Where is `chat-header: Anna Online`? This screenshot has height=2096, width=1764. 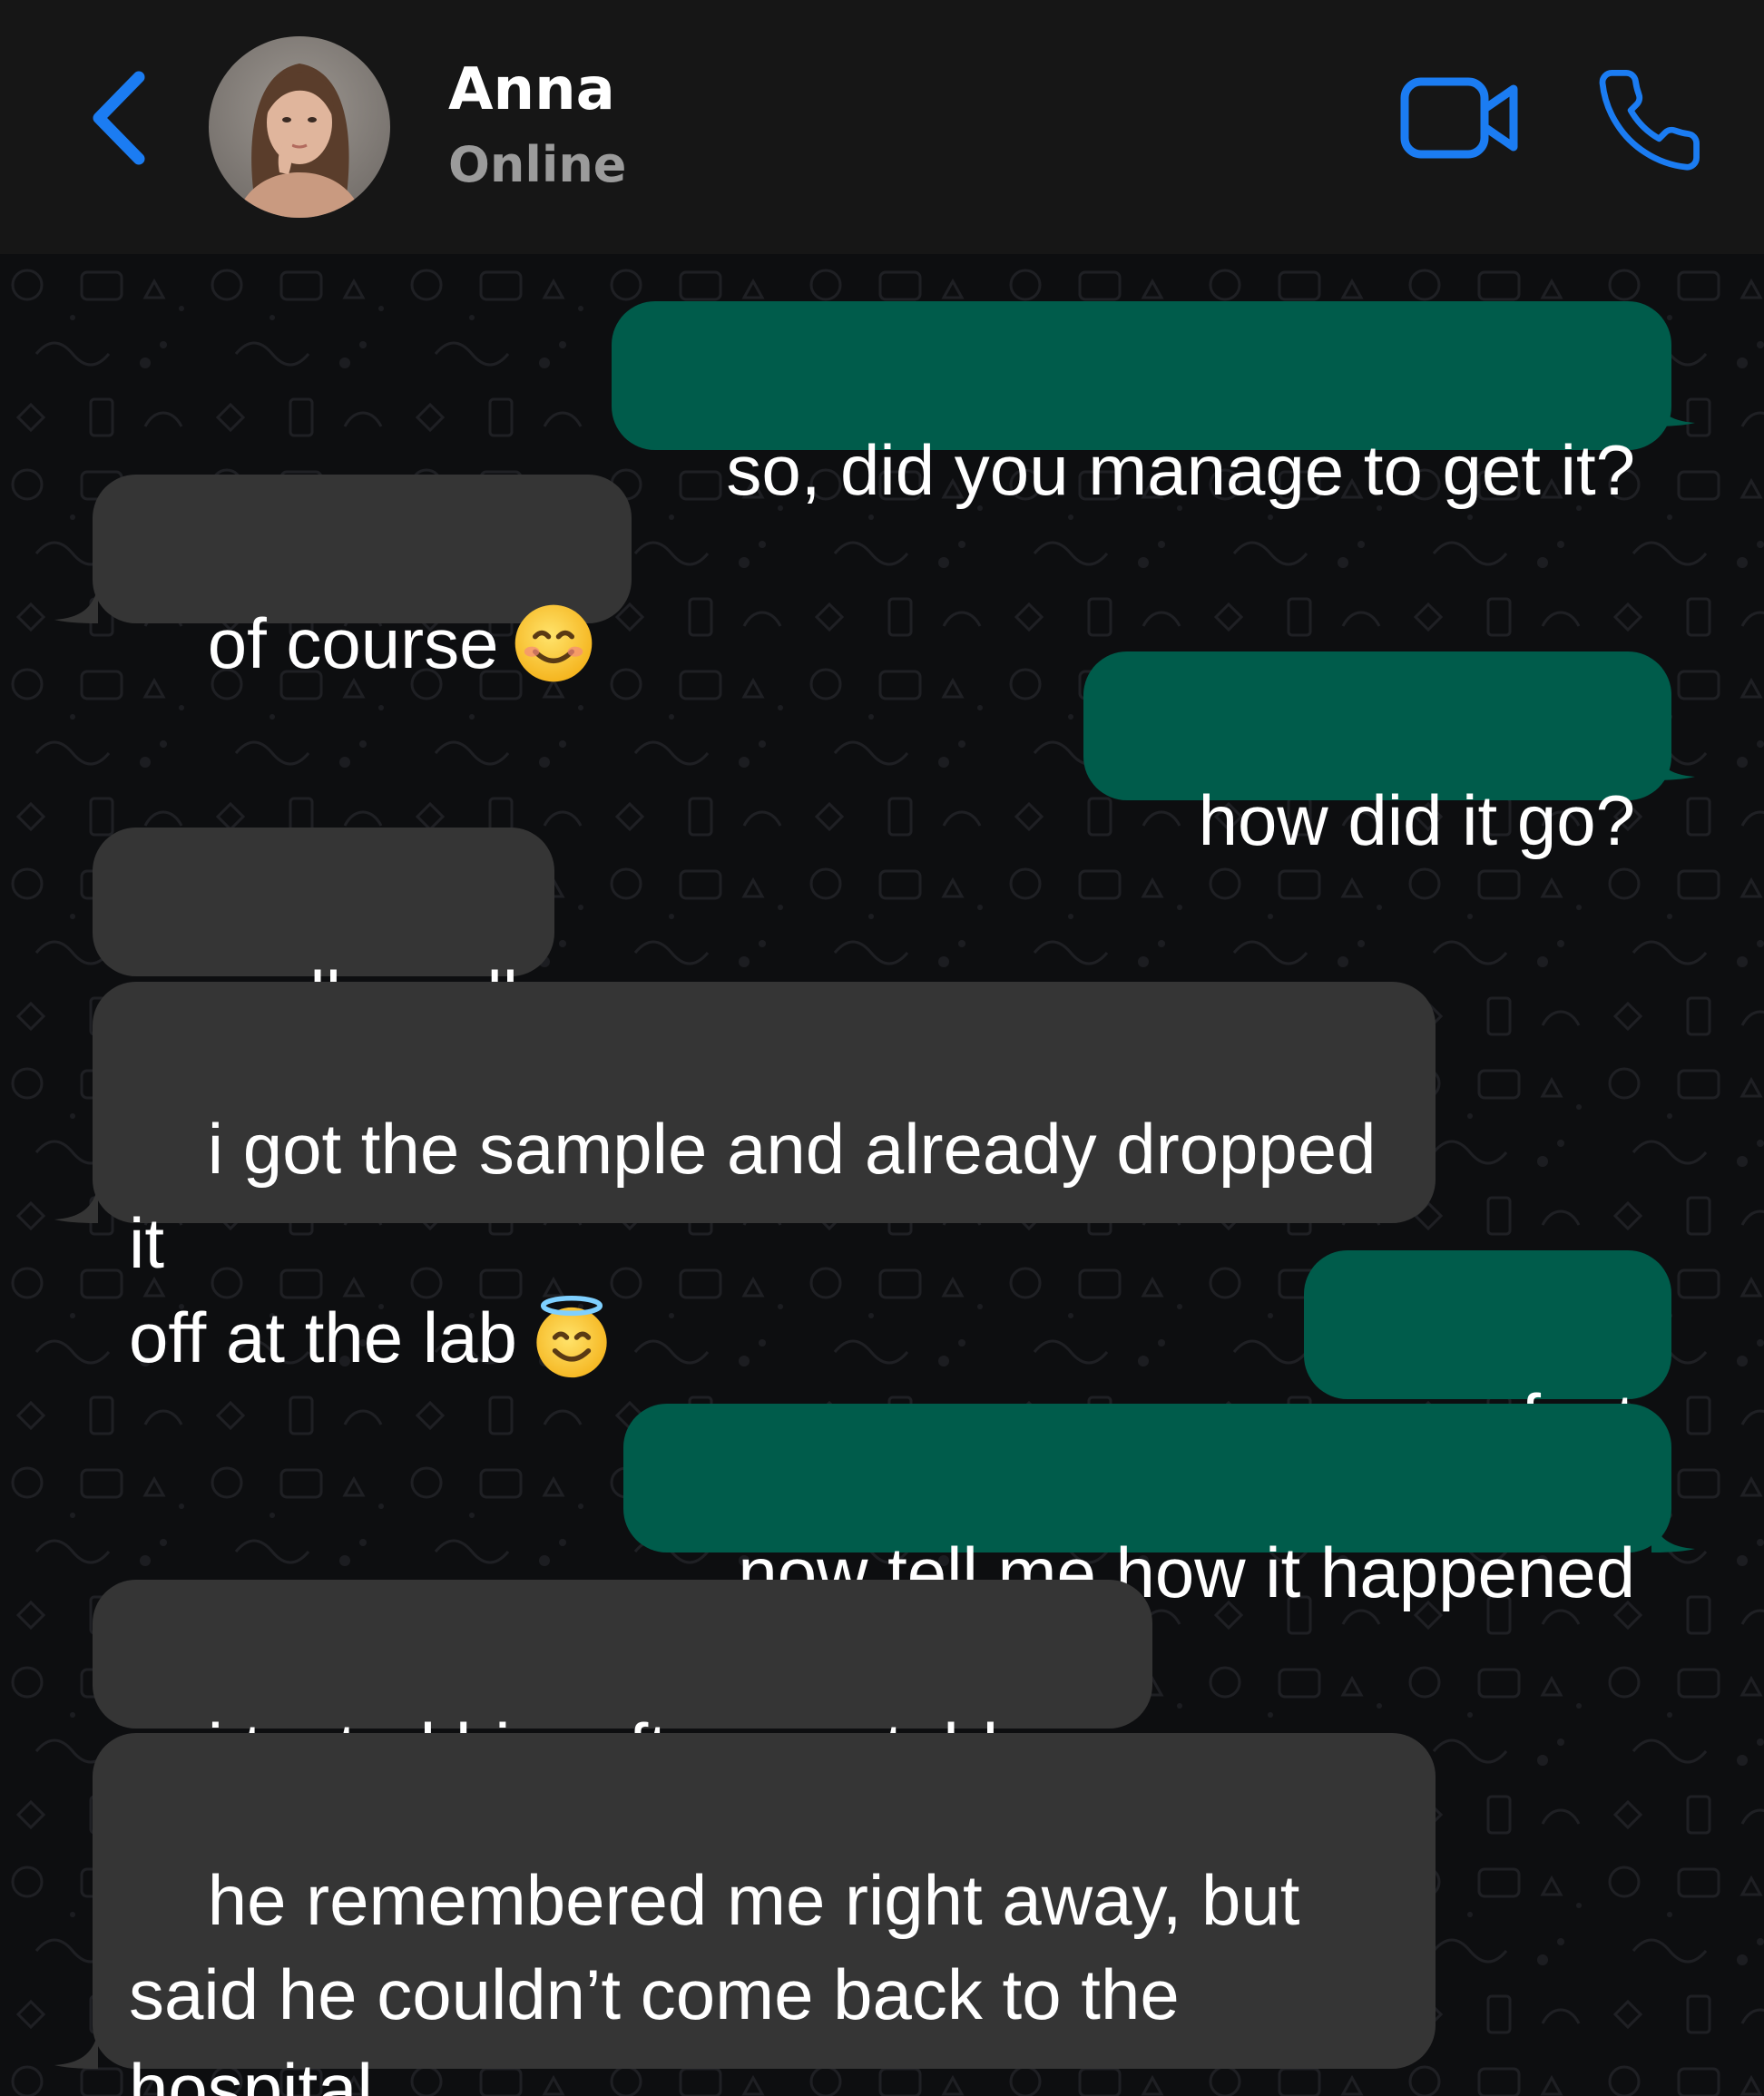 chat-header: Anna Online is located at coordinates (882, 127).